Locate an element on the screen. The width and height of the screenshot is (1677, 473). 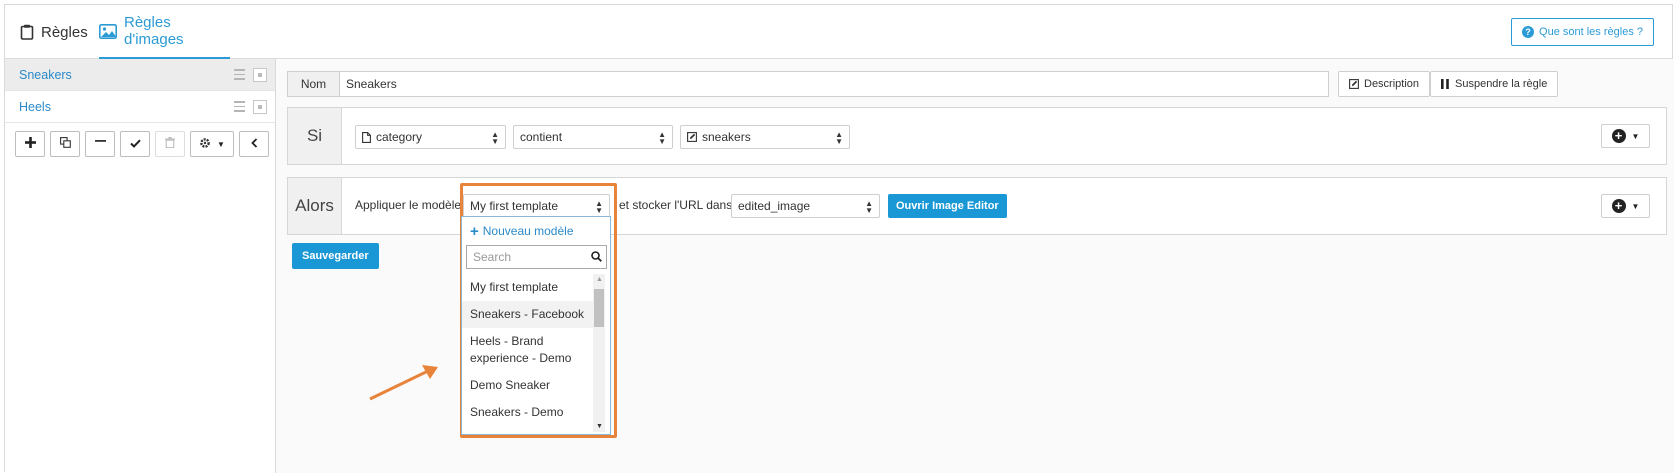
tab-rules: Règles is located at coordinates (54, 32).